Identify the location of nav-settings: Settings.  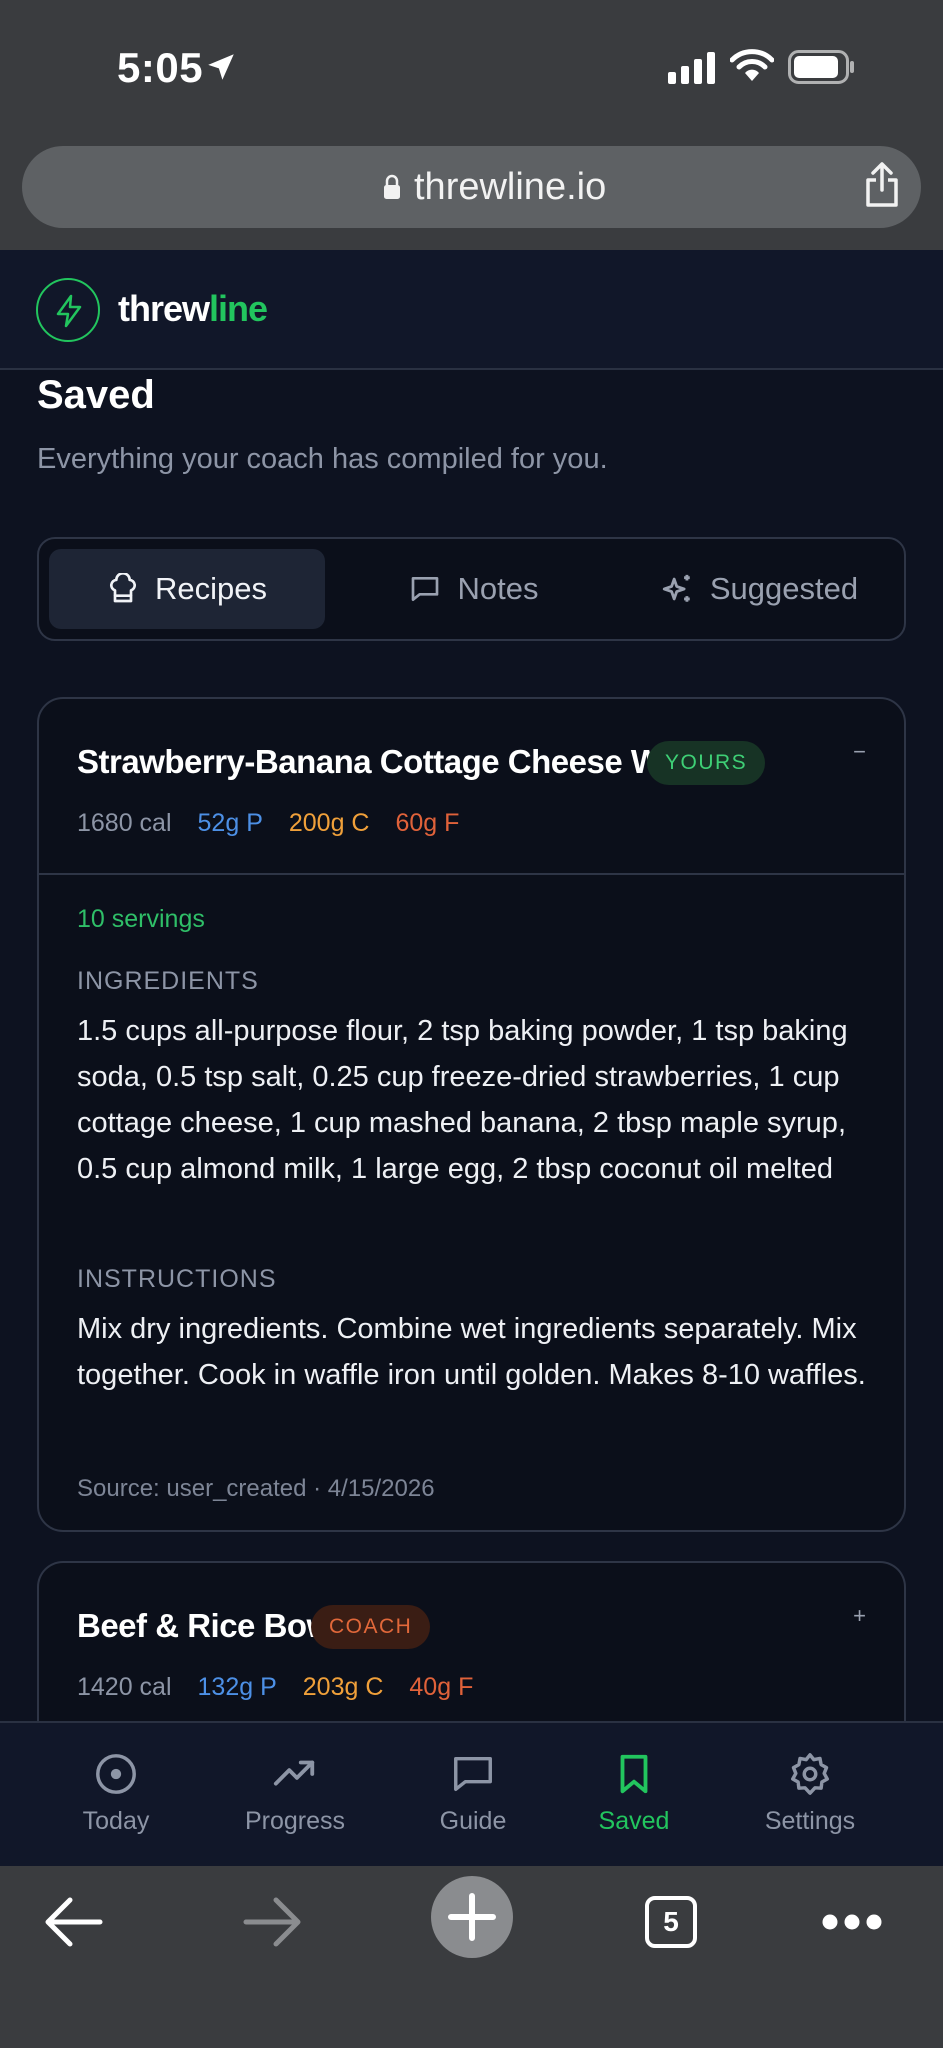
(810, 1795).